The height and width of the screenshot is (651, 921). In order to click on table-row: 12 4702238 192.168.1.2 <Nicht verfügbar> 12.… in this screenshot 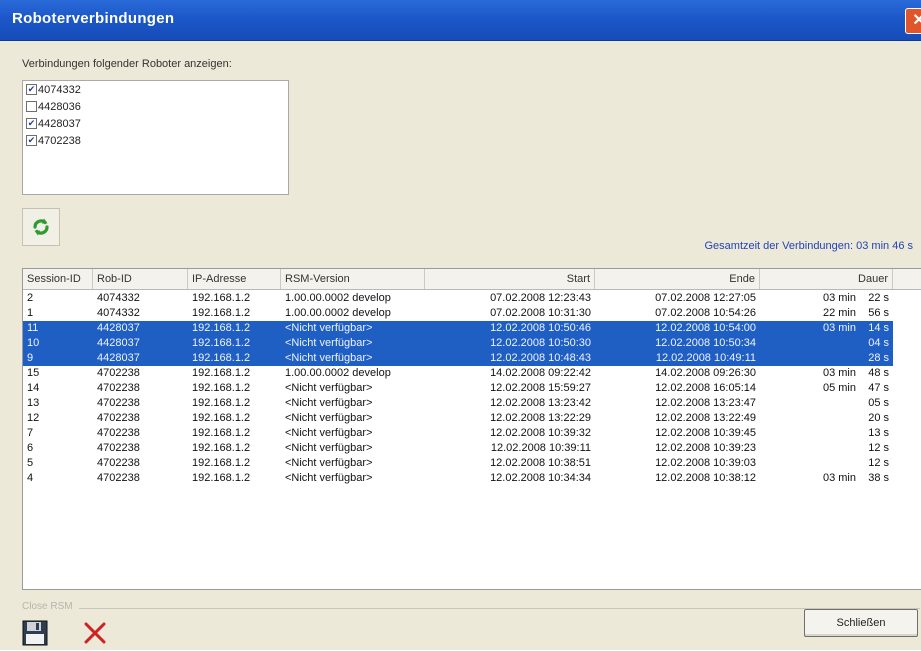, I will do `click(458, 418)`.